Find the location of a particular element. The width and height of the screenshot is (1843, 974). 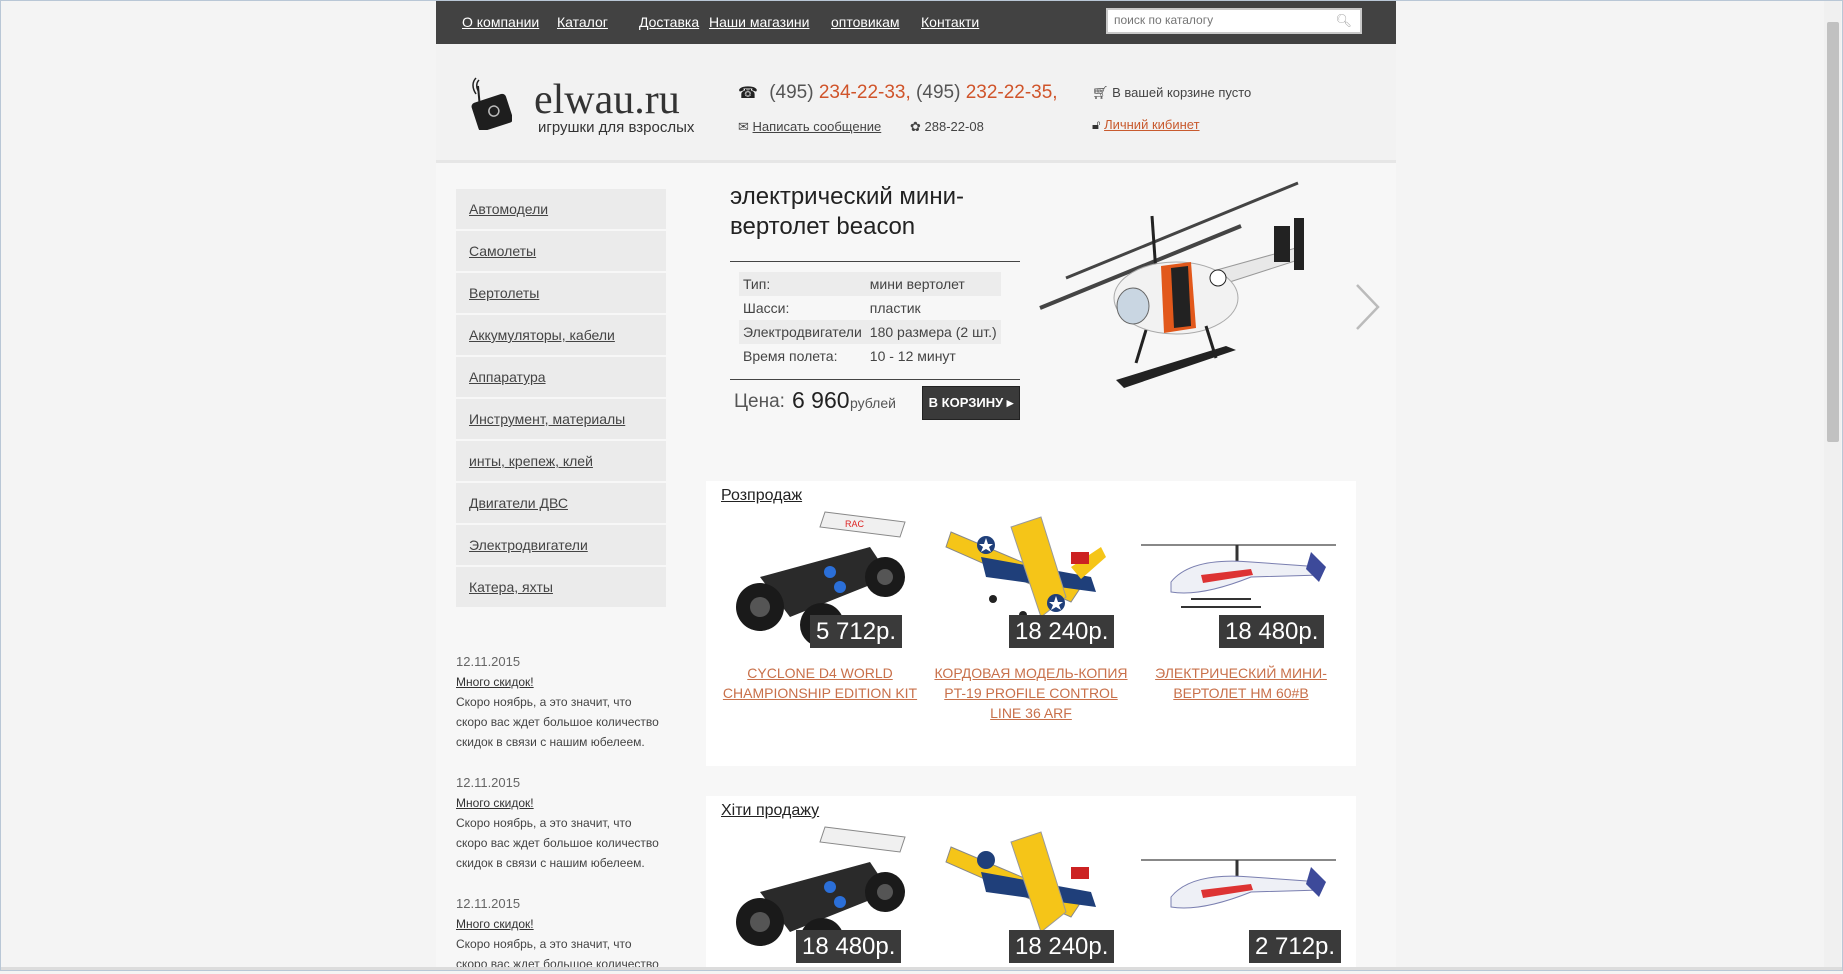

nav-link-wholesale: оптовикам is located at coordinates (865, 22).